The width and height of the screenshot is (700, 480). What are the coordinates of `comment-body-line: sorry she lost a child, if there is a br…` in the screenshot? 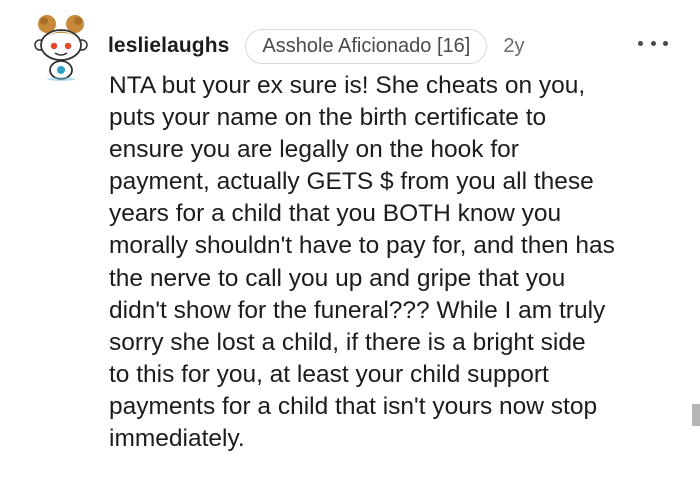 It's located at (347, 342).